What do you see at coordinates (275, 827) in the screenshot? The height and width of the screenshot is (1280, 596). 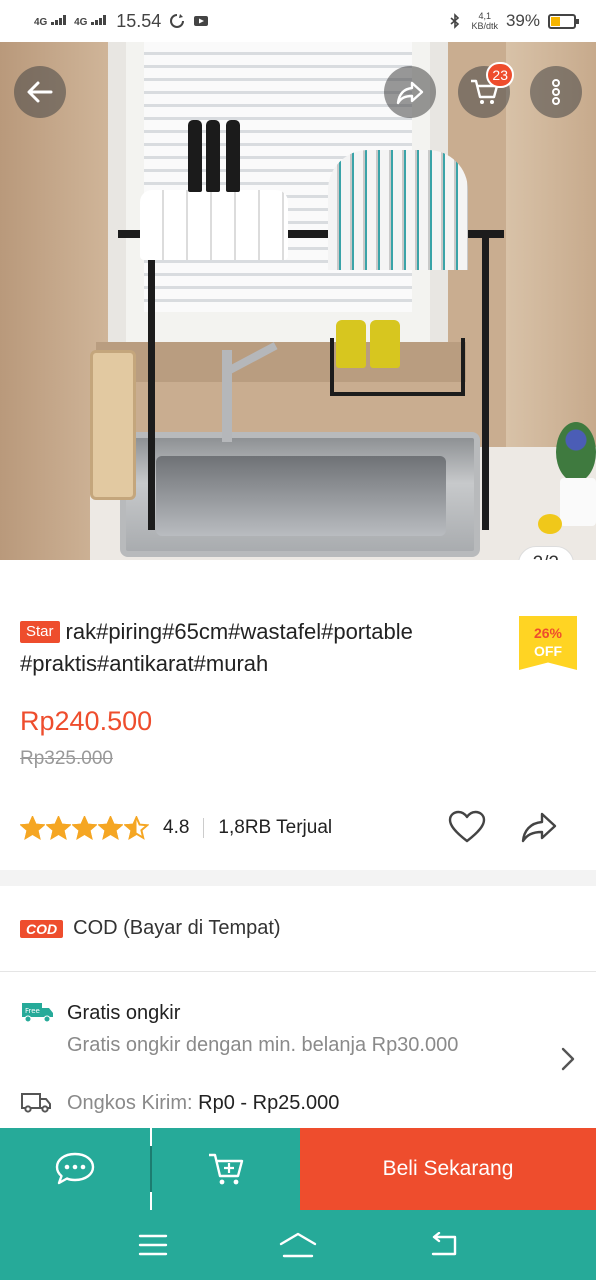 I see `sold-count: 1,8RB Terjual` at bounding box center [275, 827].